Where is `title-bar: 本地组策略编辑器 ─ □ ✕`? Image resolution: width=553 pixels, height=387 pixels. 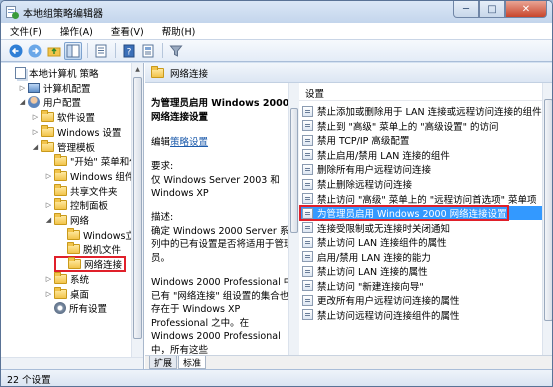 title-bar: 本地组策略编辑器 ─ □ ✕ is located at coordinates (276, 12).